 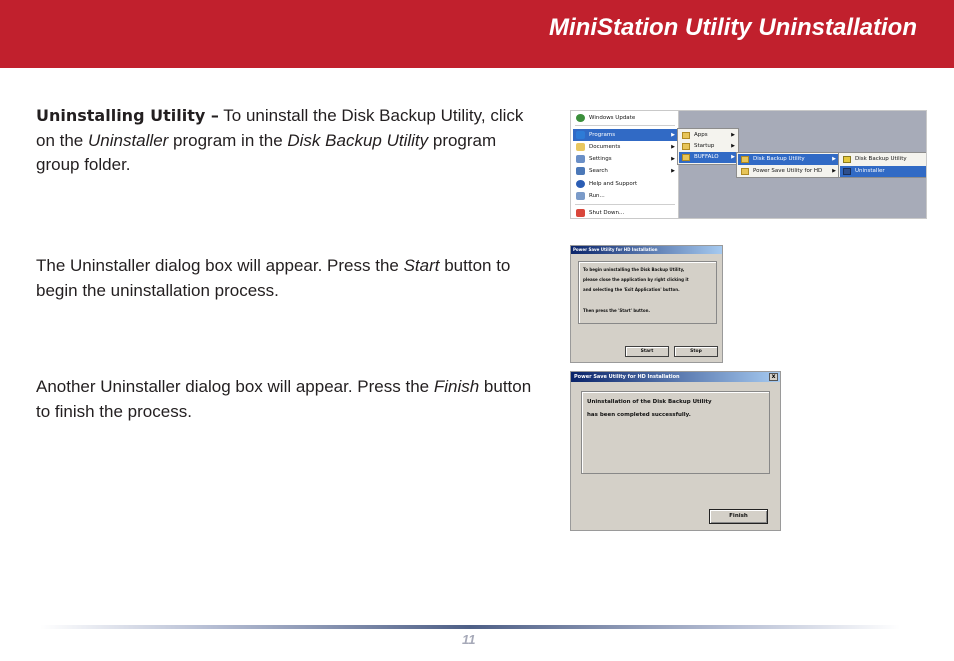 I want to click on emphasis-uninstaller: Uninstaller, so click(x=128, y=140).